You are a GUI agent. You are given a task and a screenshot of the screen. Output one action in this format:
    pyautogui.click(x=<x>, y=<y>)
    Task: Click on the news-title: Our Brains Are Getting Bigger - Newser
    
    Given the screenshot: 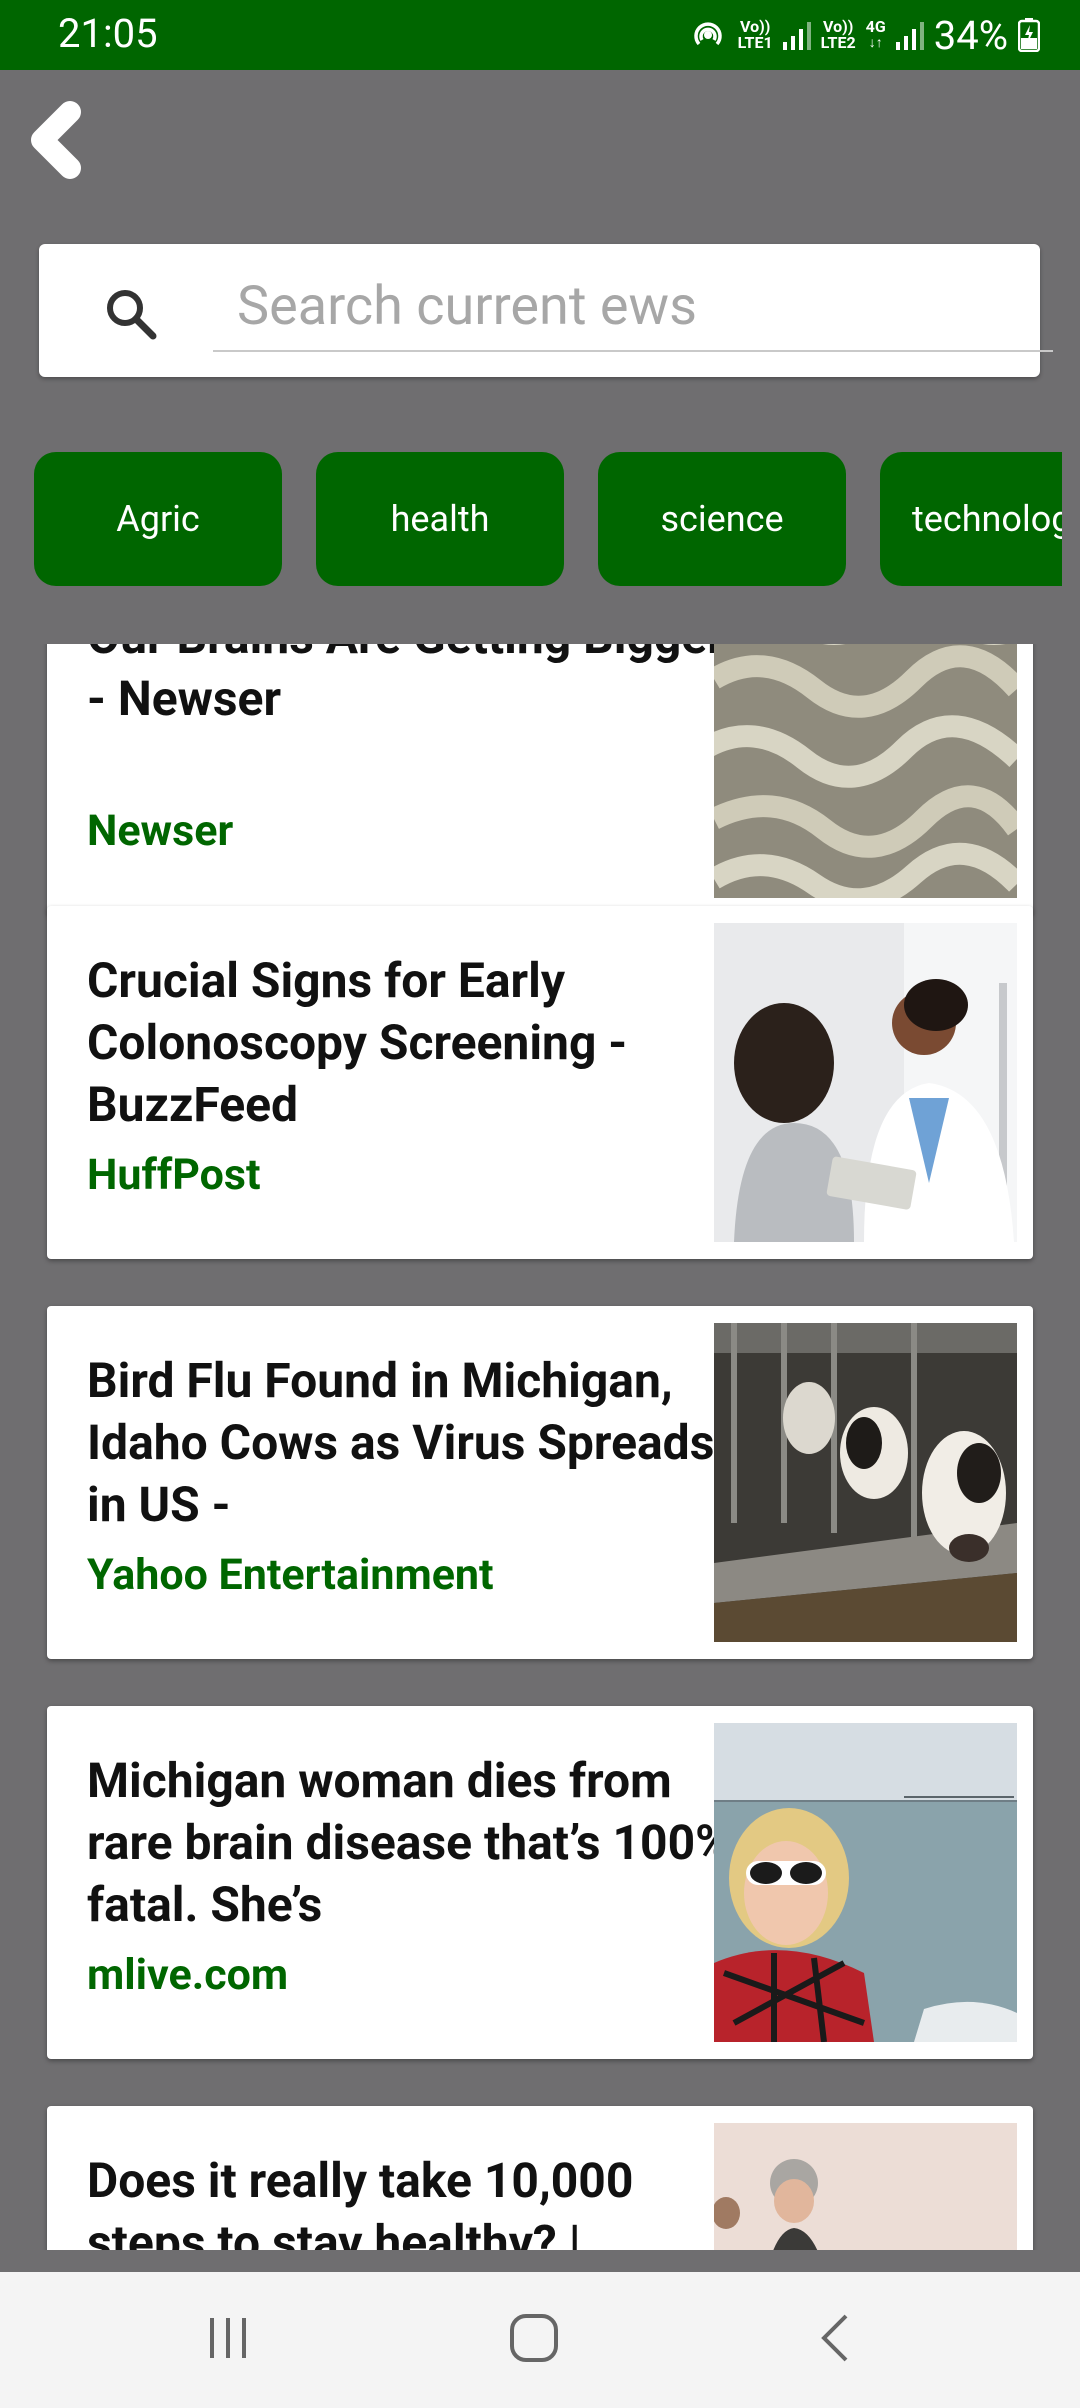 What is the action you would take?
    pyautogui.click(x=406, y=685)
    